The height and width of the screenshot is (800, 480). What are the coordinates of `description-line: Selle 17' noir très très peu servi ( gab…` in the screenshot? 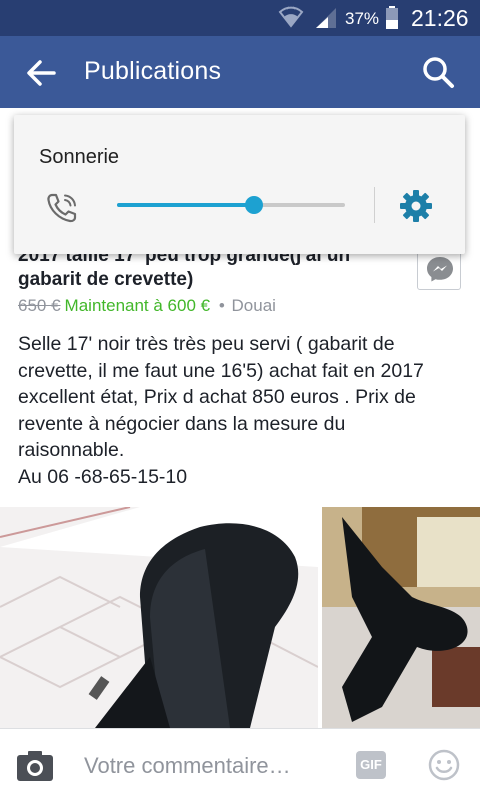 It's located at (206, 344).